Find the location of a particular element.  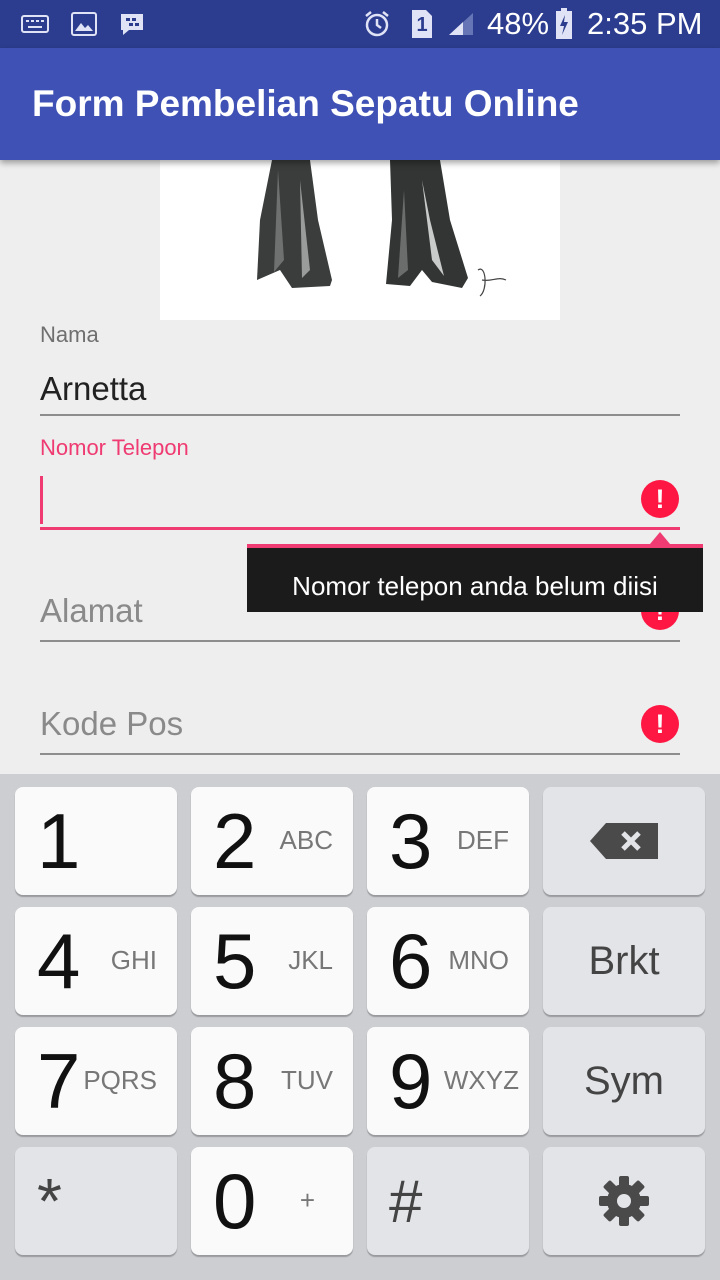

sim-icon: 1 is located at coordinates (422, 24).